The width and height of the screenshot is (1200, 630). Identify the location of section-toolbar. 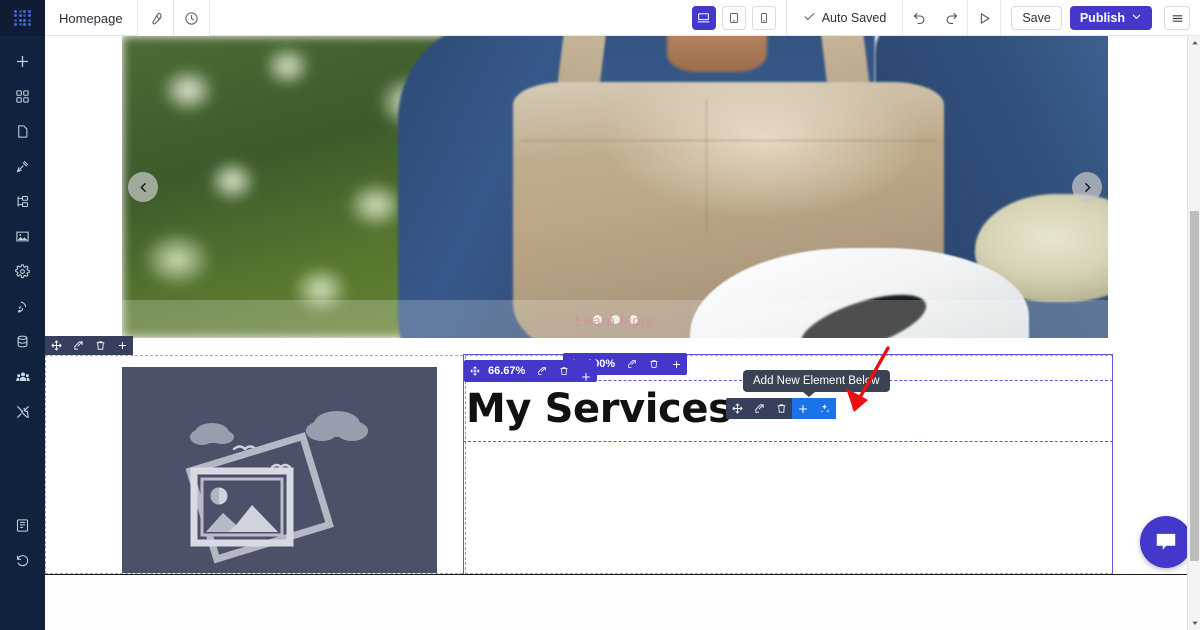
(89, 345).